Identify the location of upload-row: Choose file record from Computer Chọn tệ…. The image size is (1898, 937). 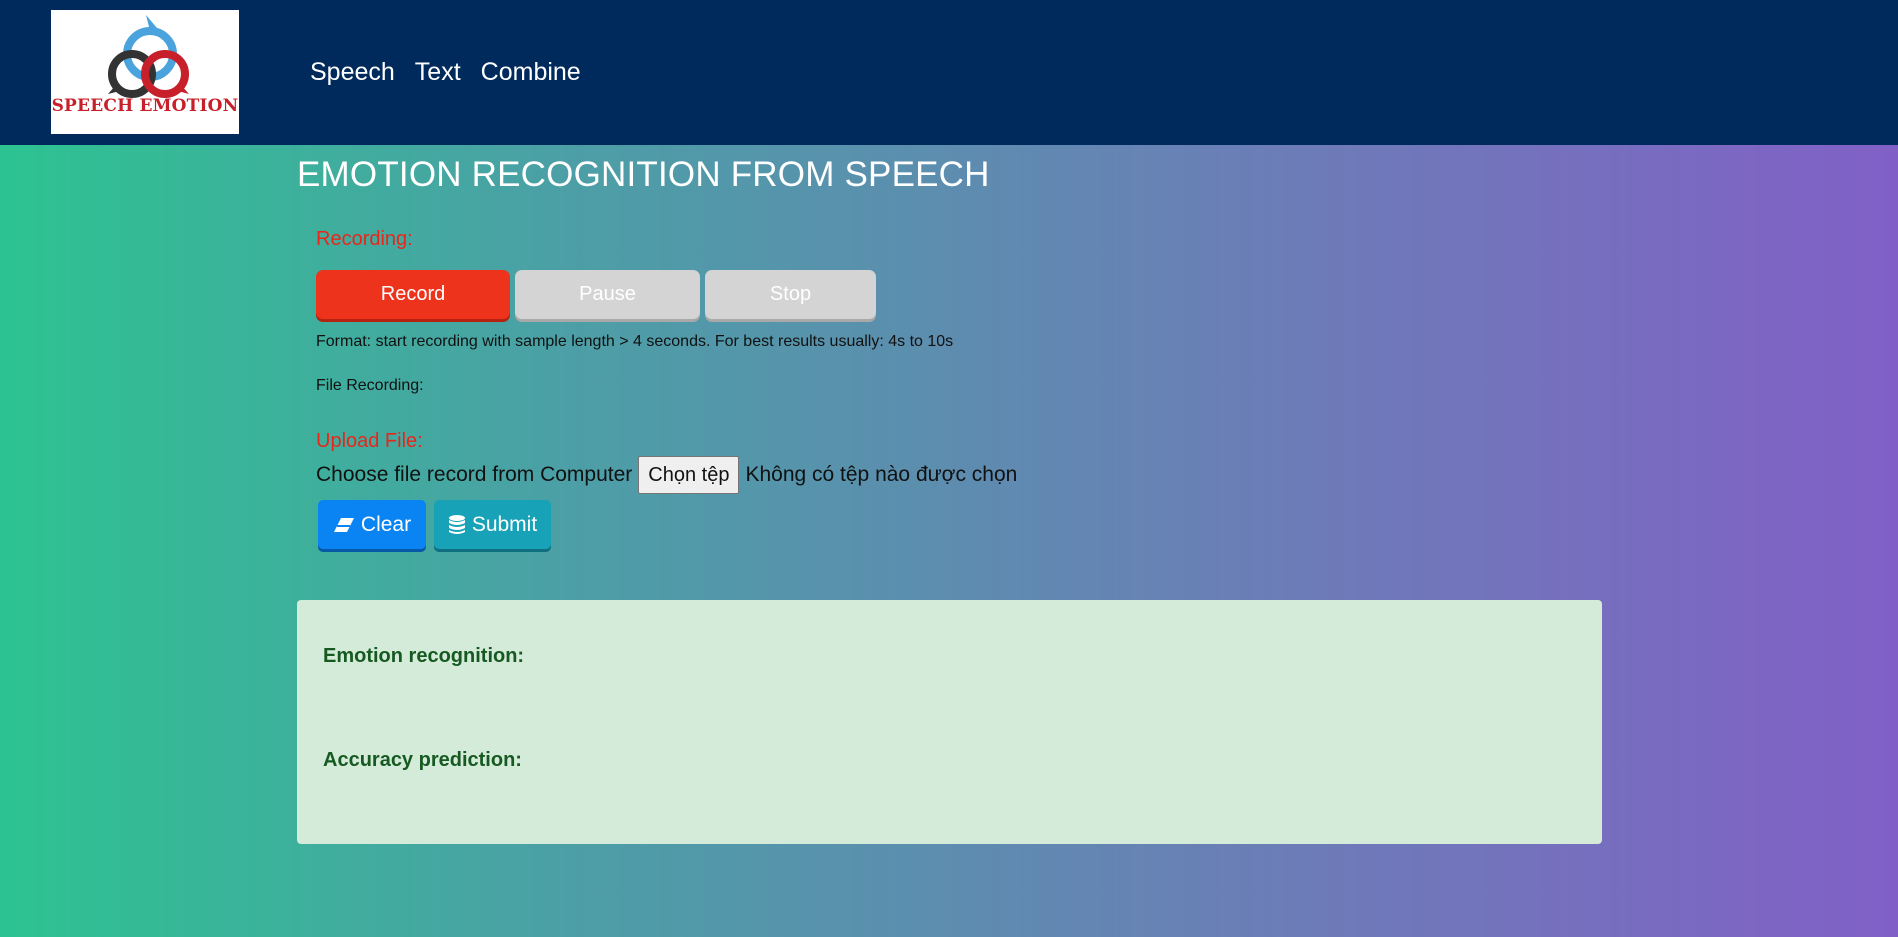
(666, 475).